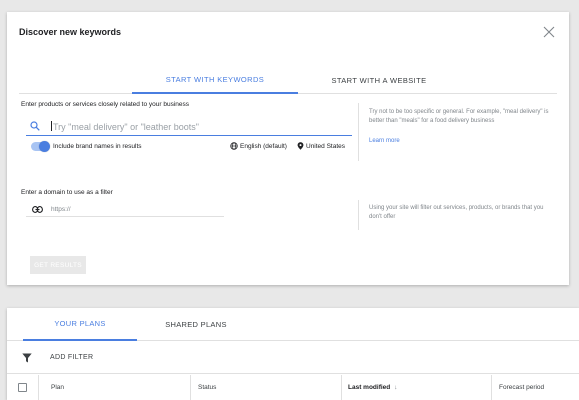  I want to click on link-icon, so click(37, 209).